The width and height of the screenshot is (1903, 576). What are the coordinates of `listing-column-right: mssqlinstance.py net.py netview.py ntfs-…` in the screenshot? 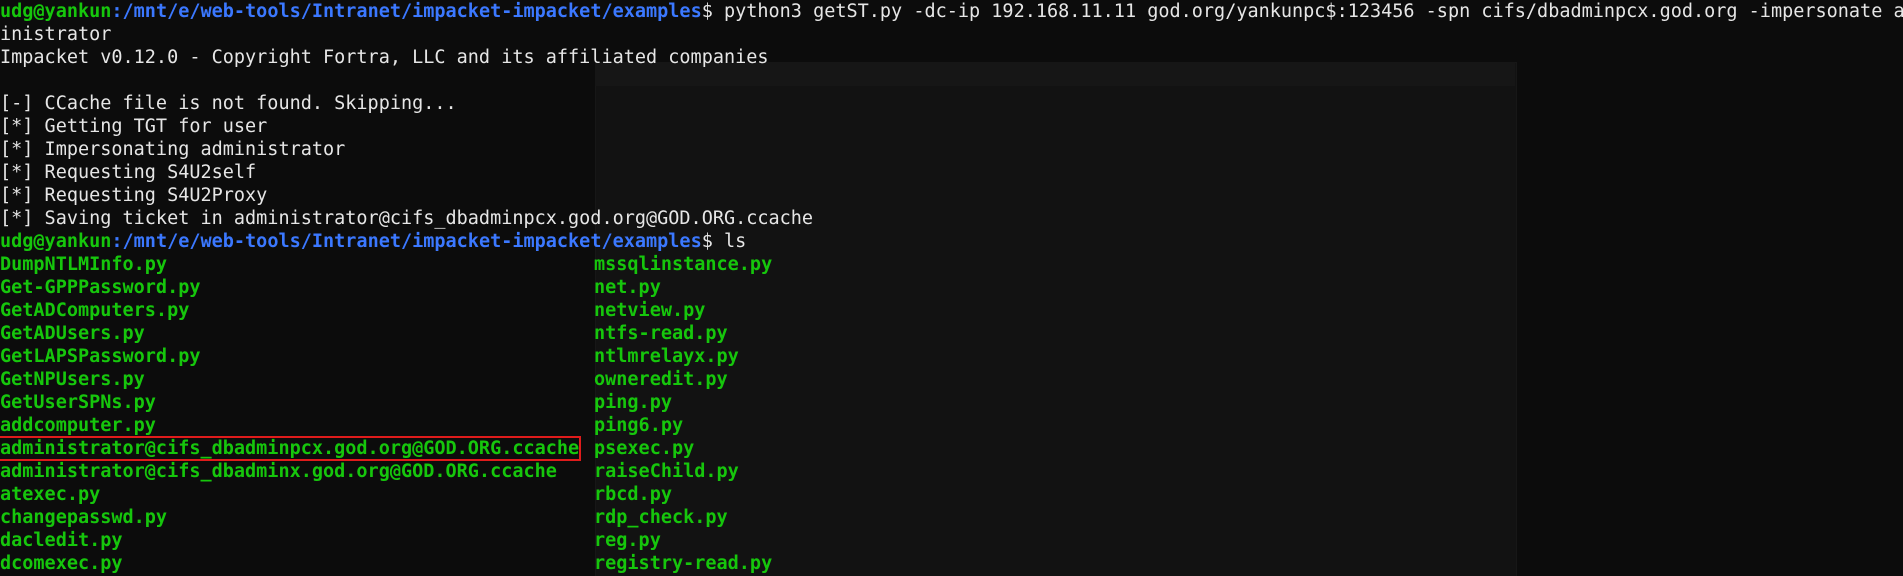 It's located at (683, 414).